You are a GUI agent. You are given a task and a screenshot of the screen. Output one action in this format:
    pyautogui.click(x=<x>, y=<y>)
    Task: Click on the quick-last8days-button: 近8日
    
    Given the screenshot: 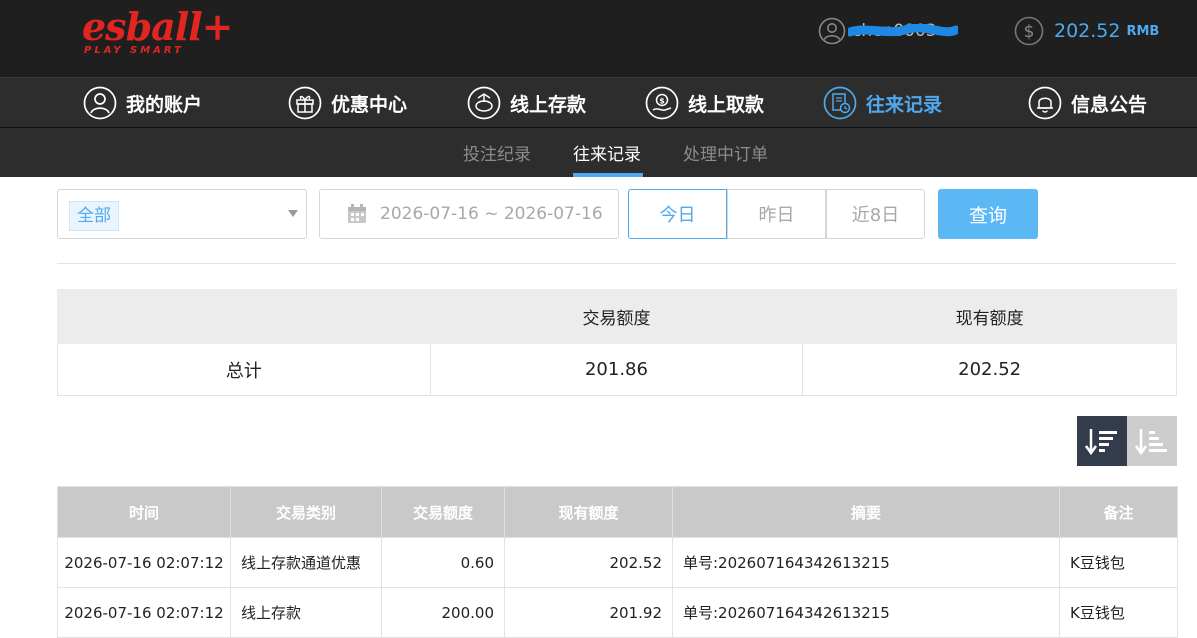 What is the action you would take?
    pyautogui.click(x=875, y=214)
    